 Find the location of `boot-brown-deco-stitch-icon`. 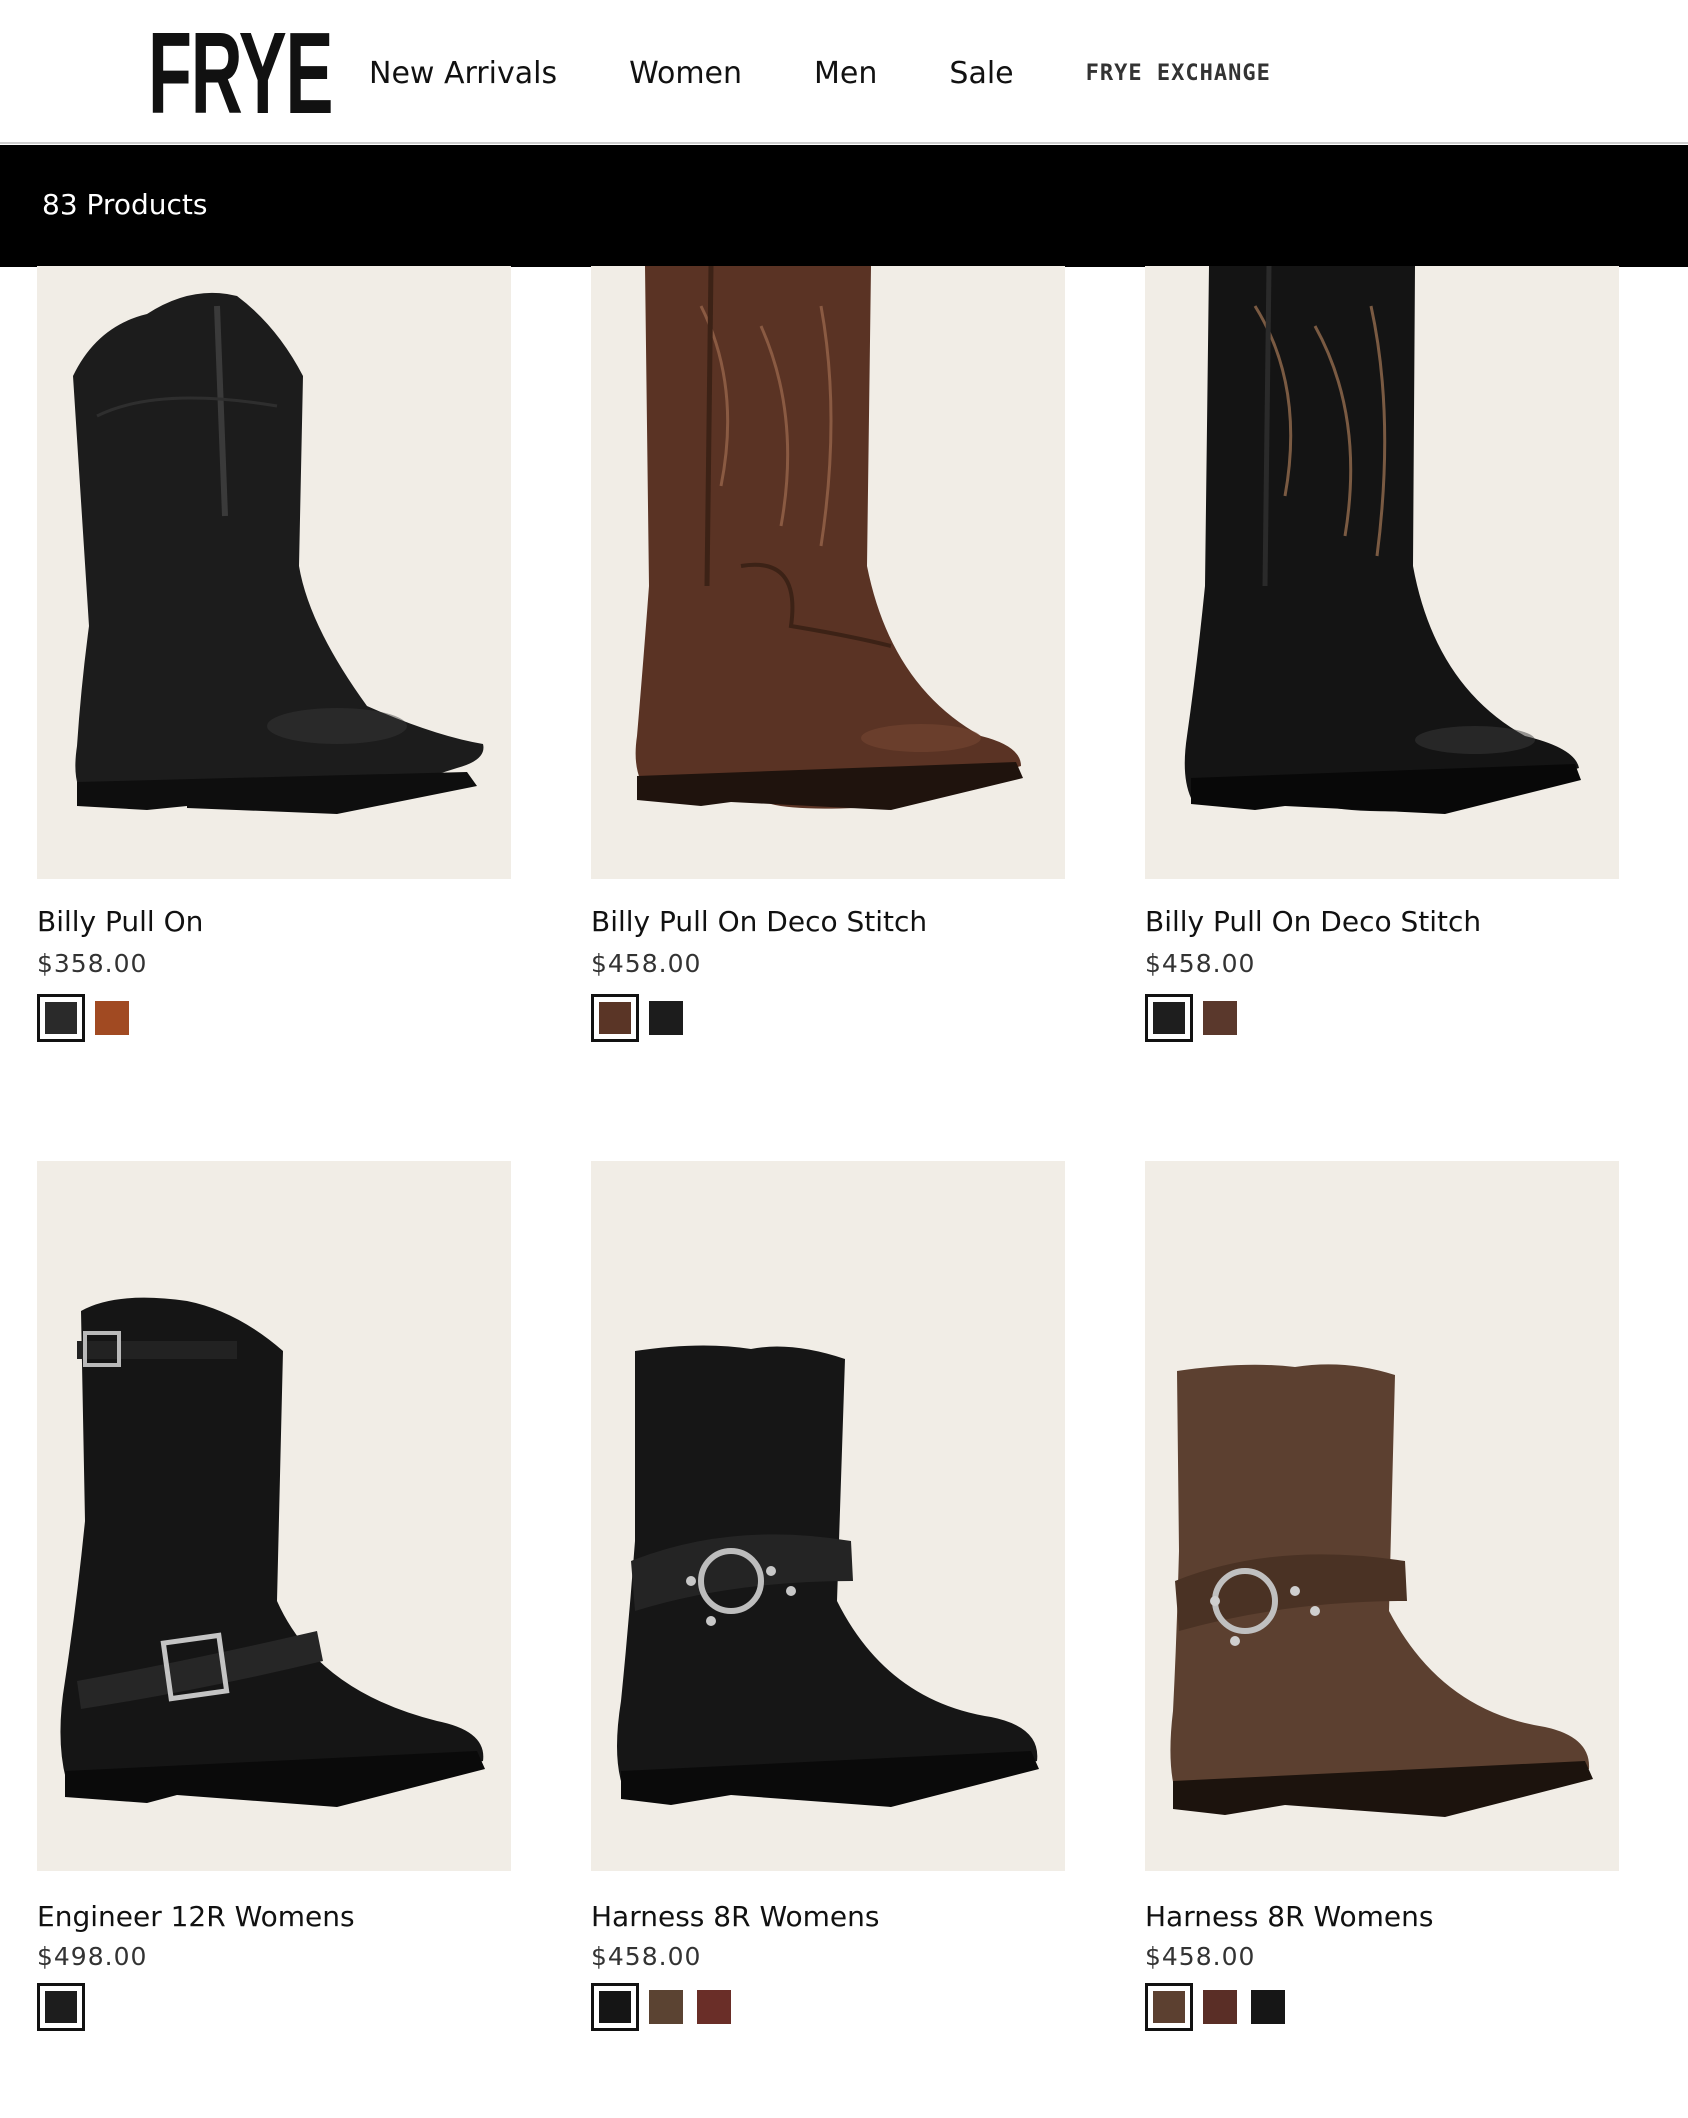

boot-brown-deco-stitch-icon is located at coordinates (829, 538).